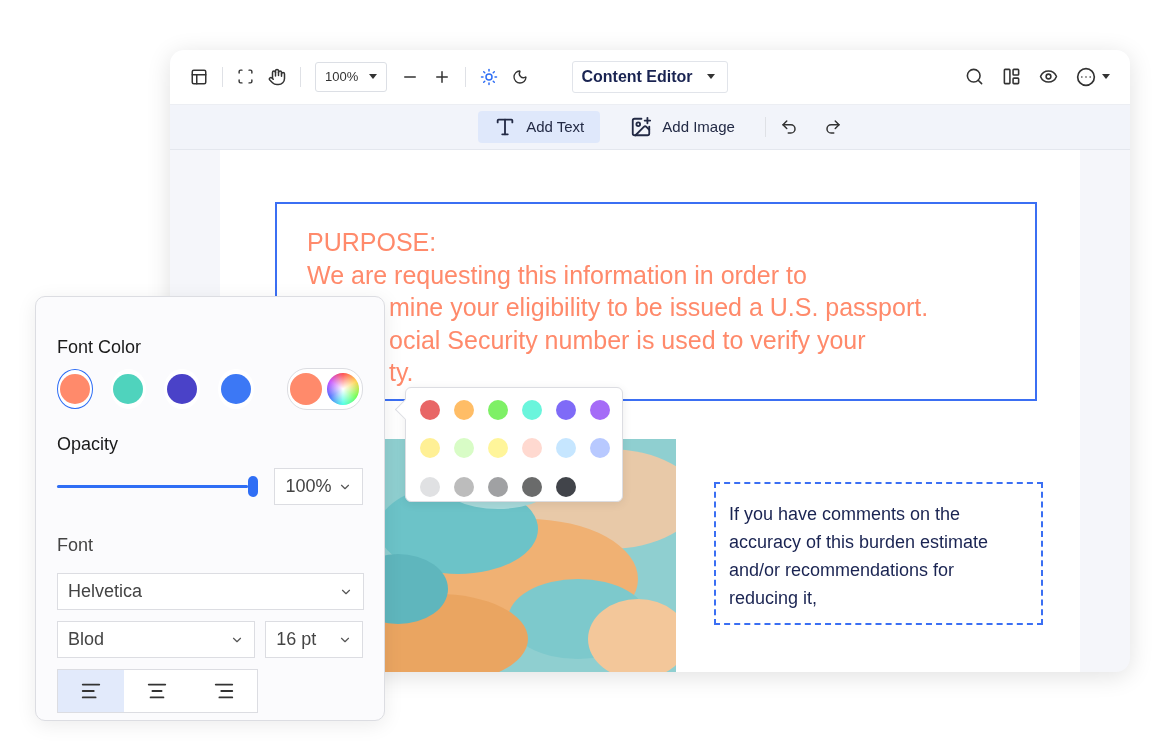 This screenshot has height=755, width=1160. I want to click on purpose-text-line: We are requesting this information in order to, so click(557, 275).